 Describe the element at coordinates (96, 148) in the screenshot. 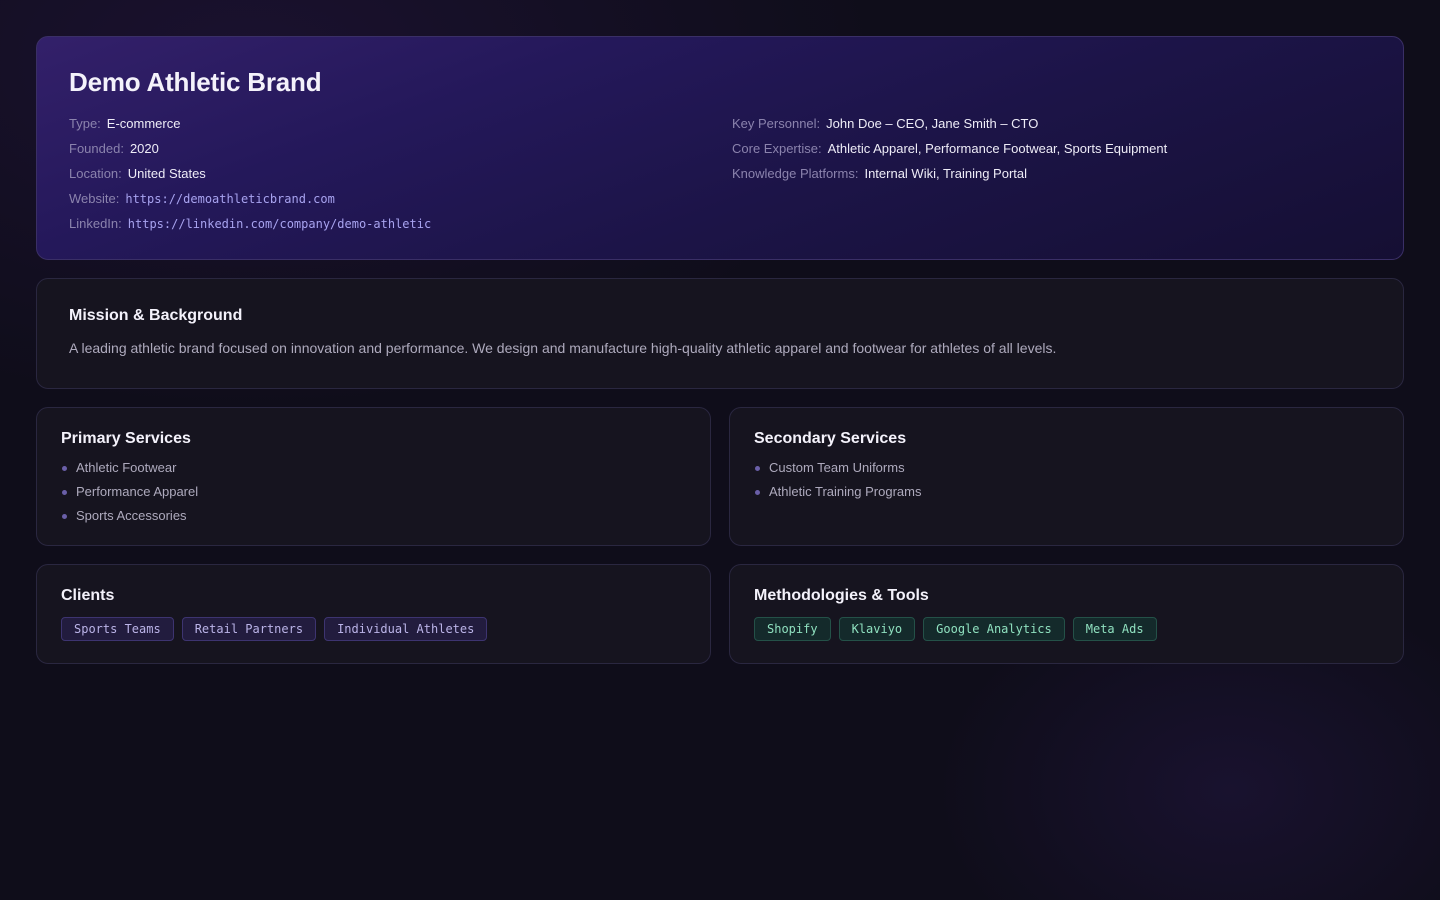

I see `detail-label: Founded:` at that location.